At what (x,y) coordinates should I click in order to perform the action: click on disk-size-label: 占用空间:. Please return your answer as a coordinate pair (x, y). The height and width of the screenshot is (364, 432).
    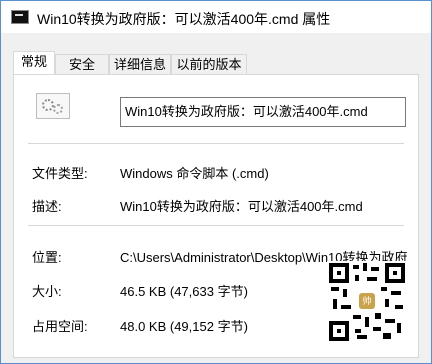
    Looking at the image, I should click on (60, 326).